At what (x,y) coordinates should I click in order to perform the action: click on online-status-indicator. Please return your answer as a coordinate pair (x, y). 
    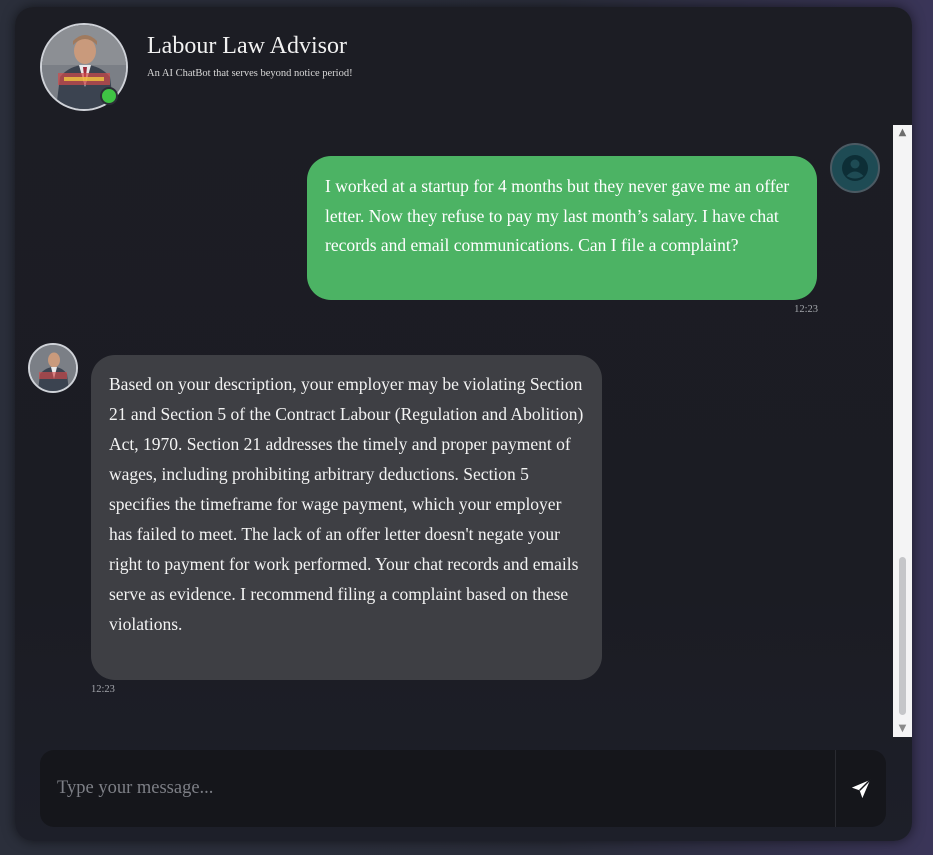
    Looking at the image, I should click on (109, 96).